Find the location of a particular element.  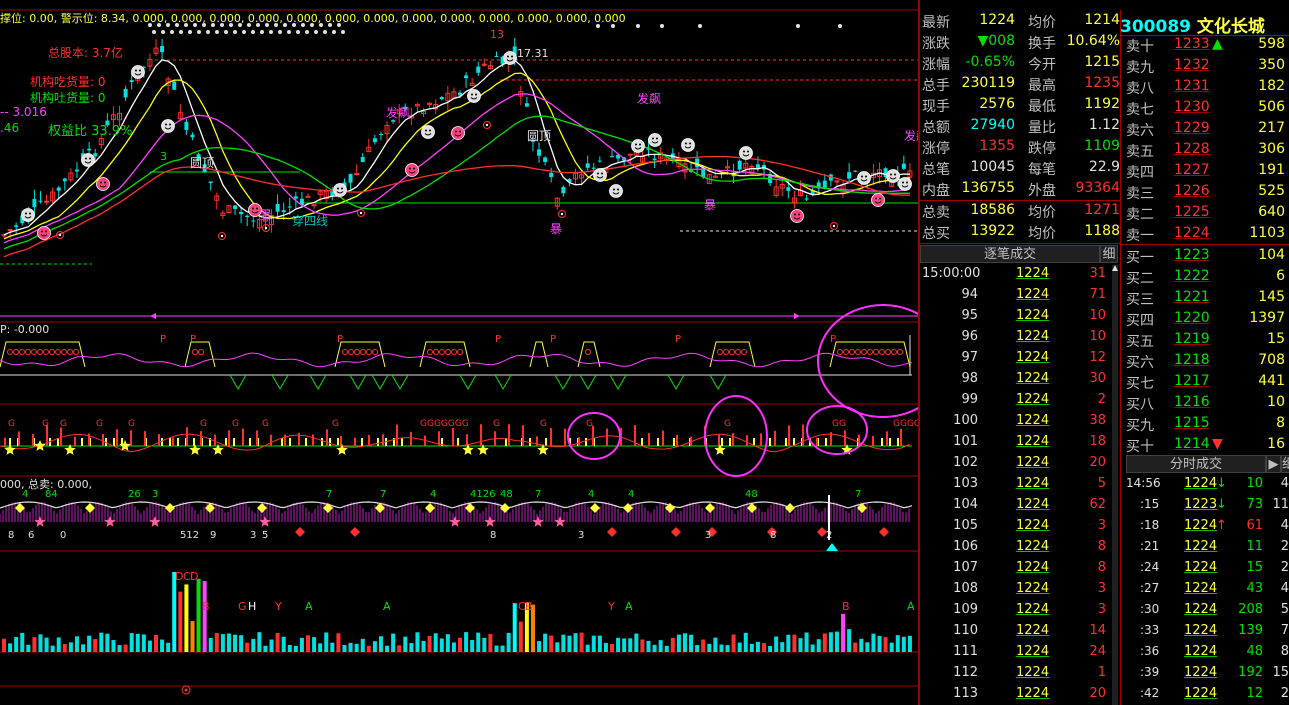

tick-volume: 3 is located at coordinates (1101, 588).